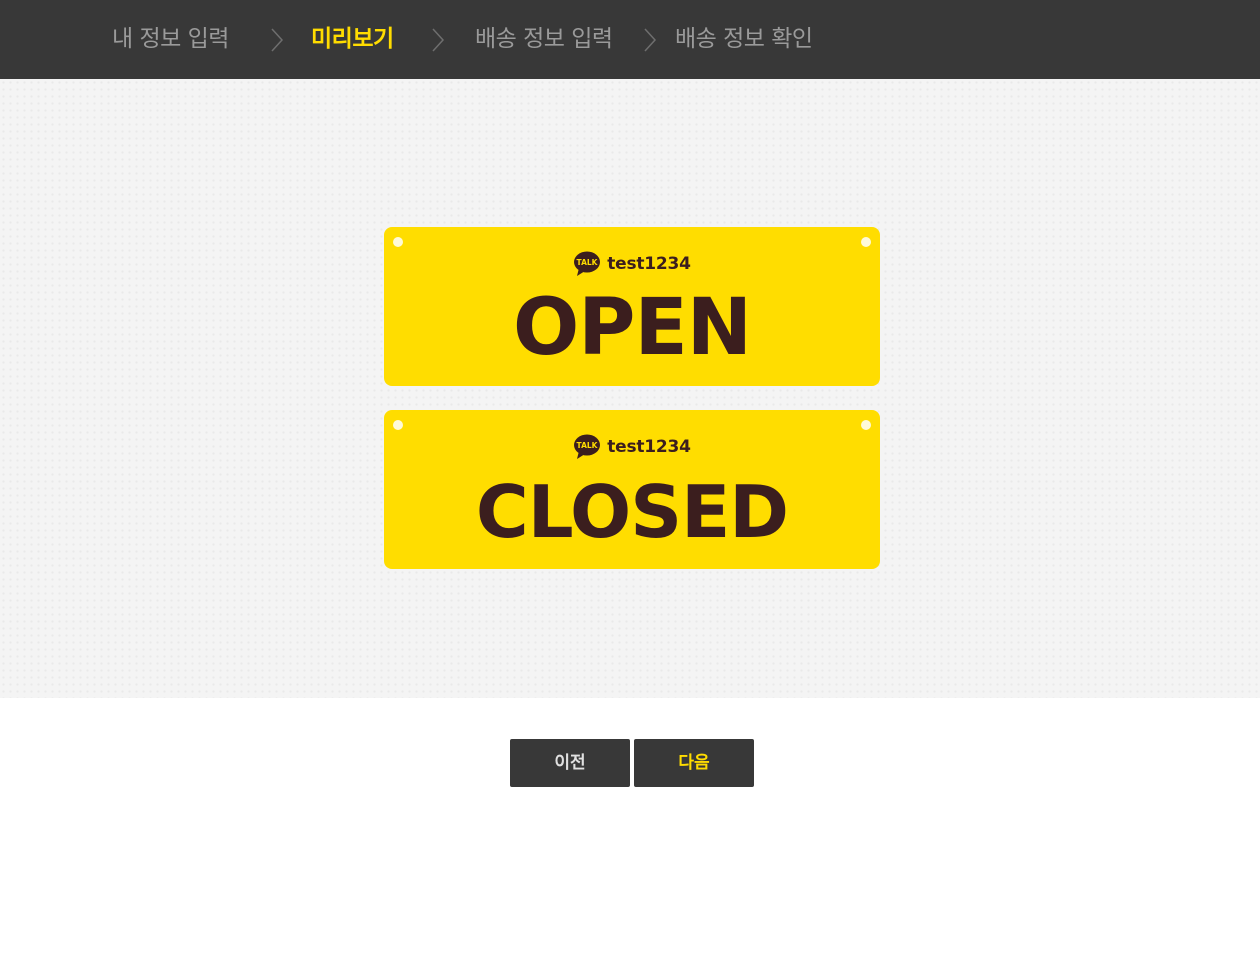 Image resolution: width=1260 pixels, height=954 pixels. I want to click on closed-sign: TALK test1234 CLOSED, so click(632, 489).